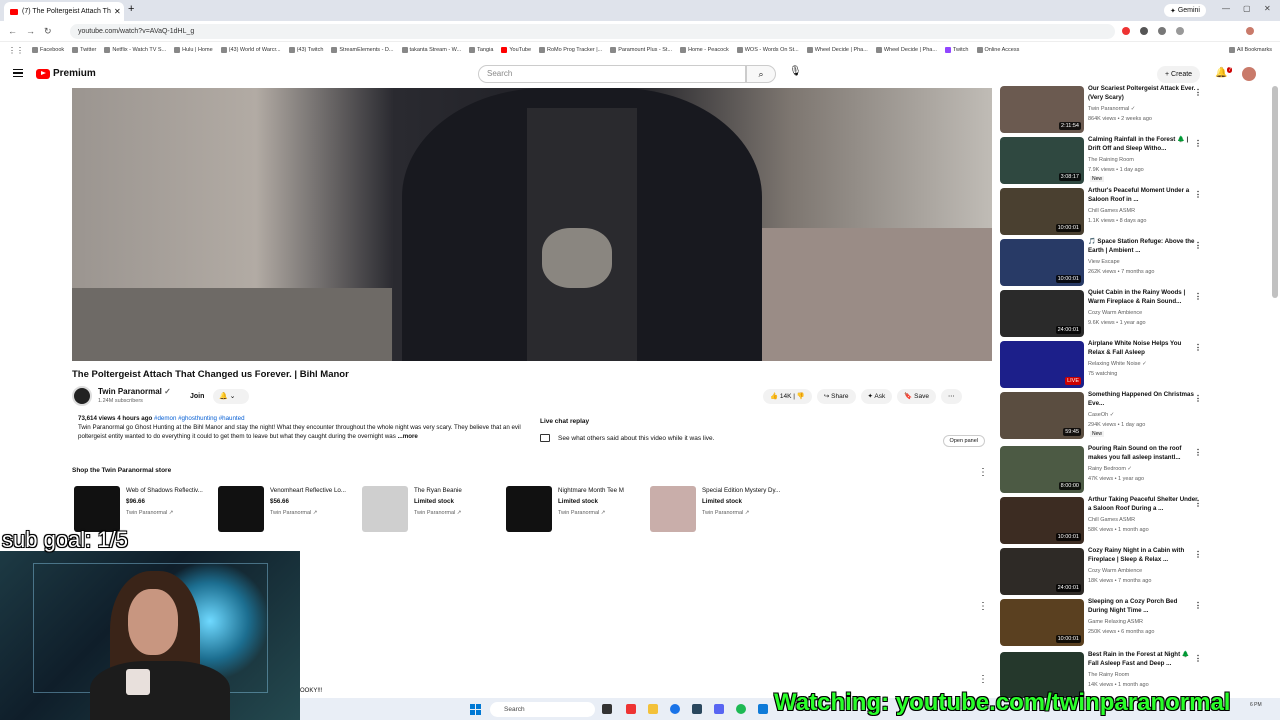  I want to click on url-field: youtube.com/watch?v=AVaQ-1dHL_g, so click(592, 31).